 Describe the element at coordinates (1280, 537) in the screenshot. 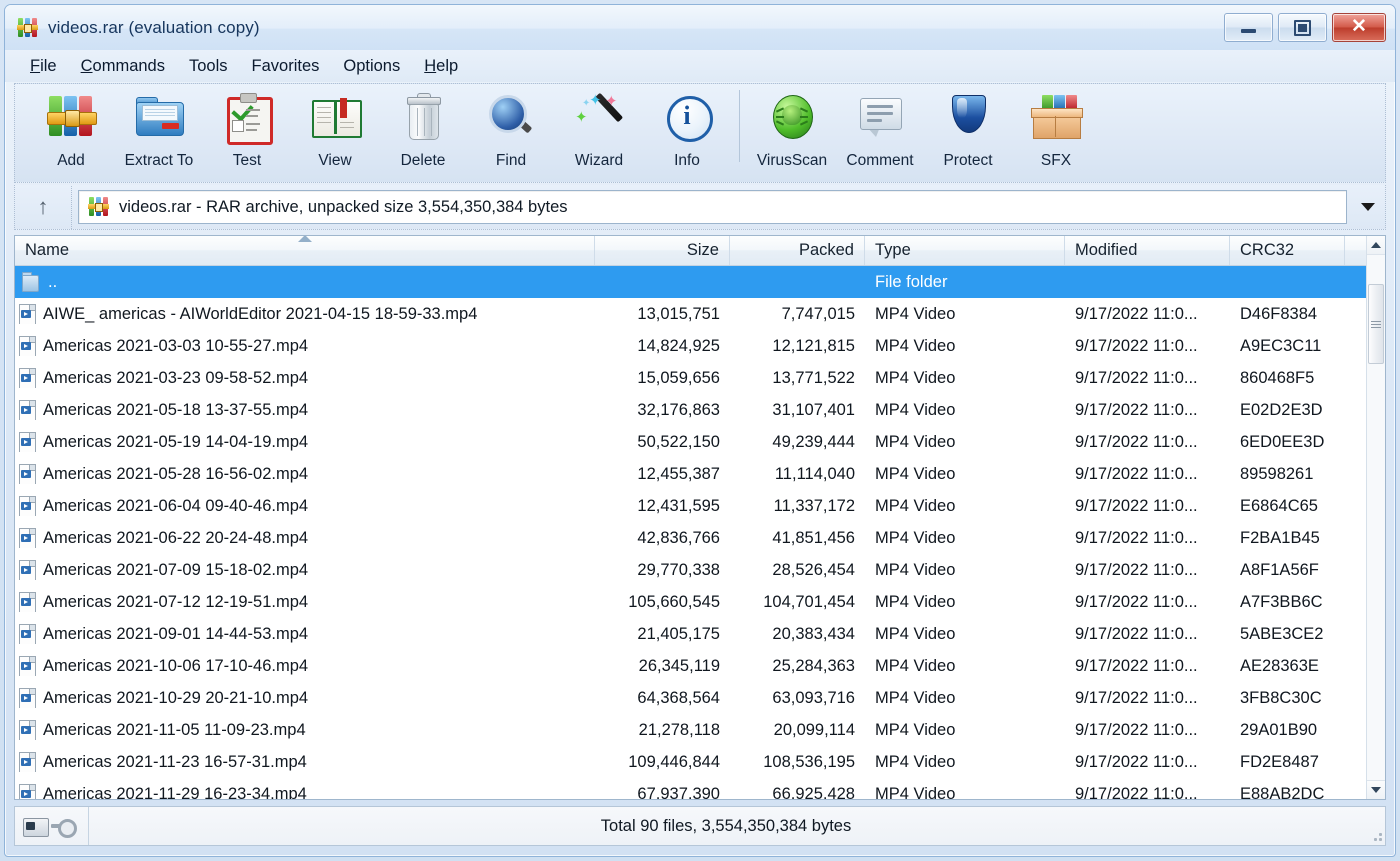

I see `cell-crc32: F2BA1B45` at that location.